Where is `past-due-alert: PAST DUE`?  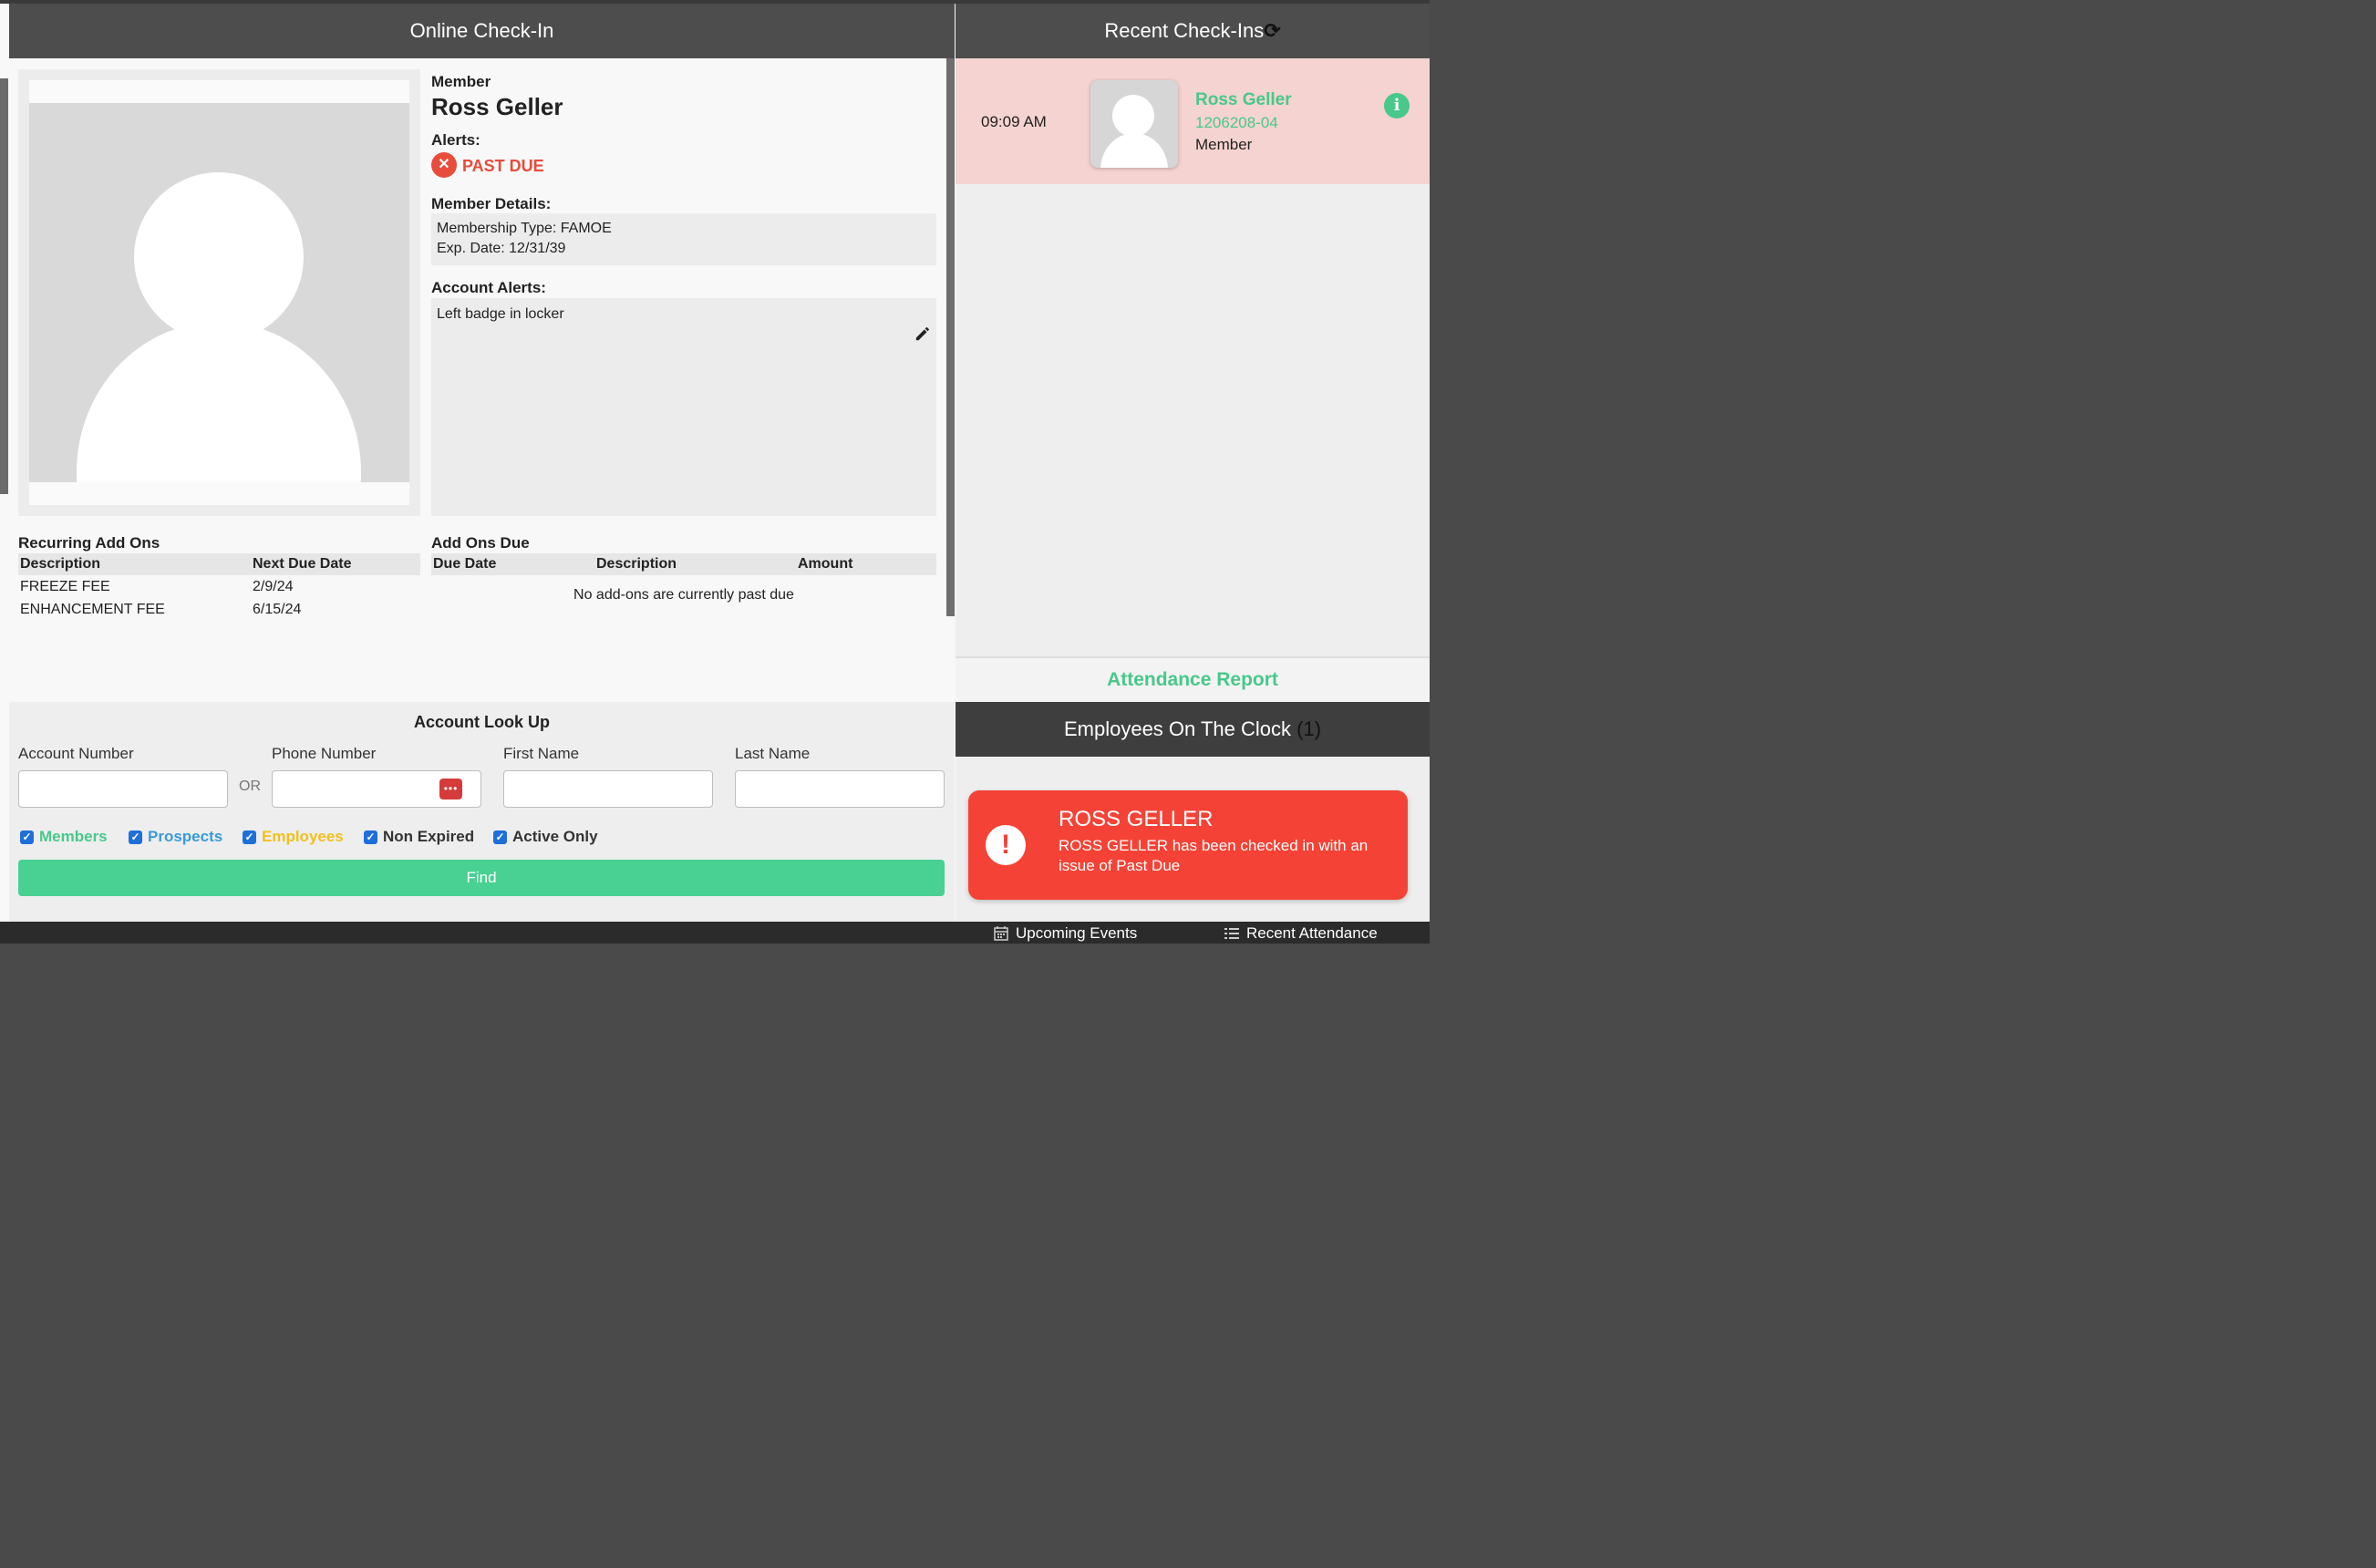 past-due-alert: PAST DUE is located at coordinates (503, 166).